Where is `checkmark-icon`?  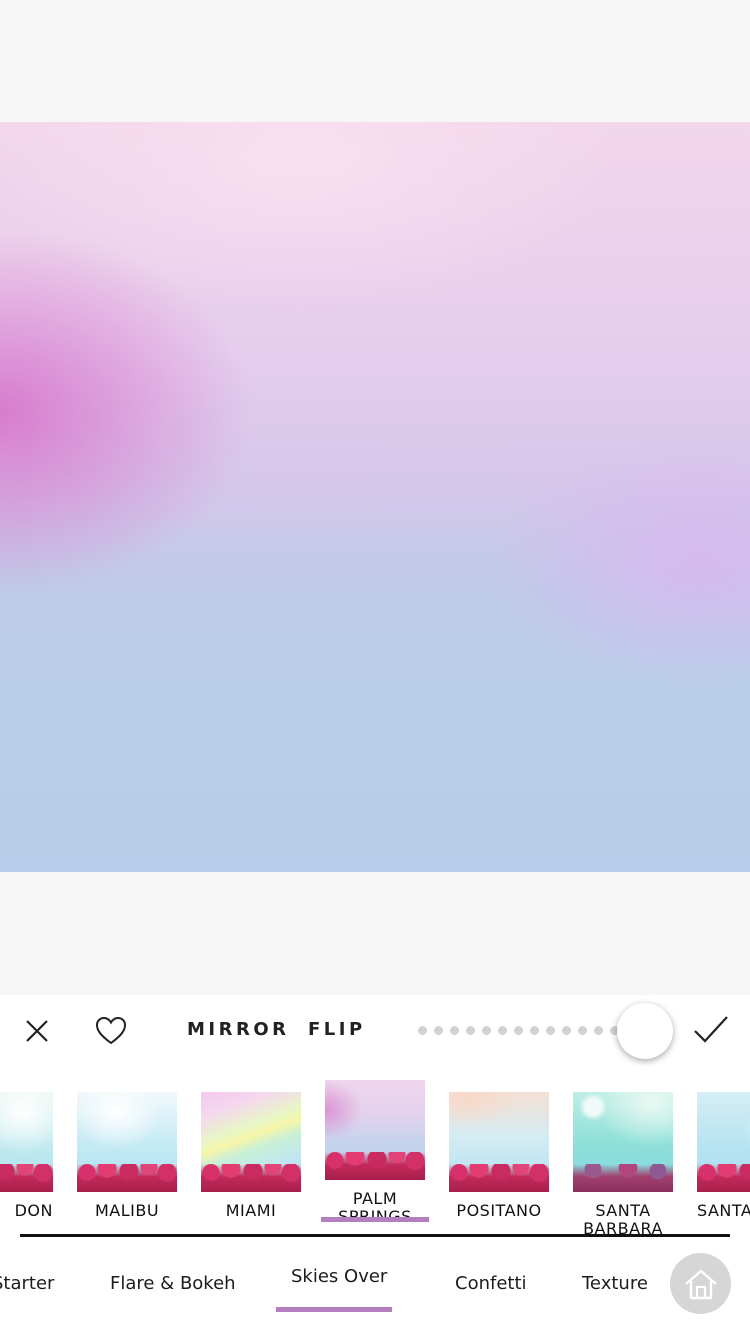
checkmark-icon is located at coordinates (711, 1029).